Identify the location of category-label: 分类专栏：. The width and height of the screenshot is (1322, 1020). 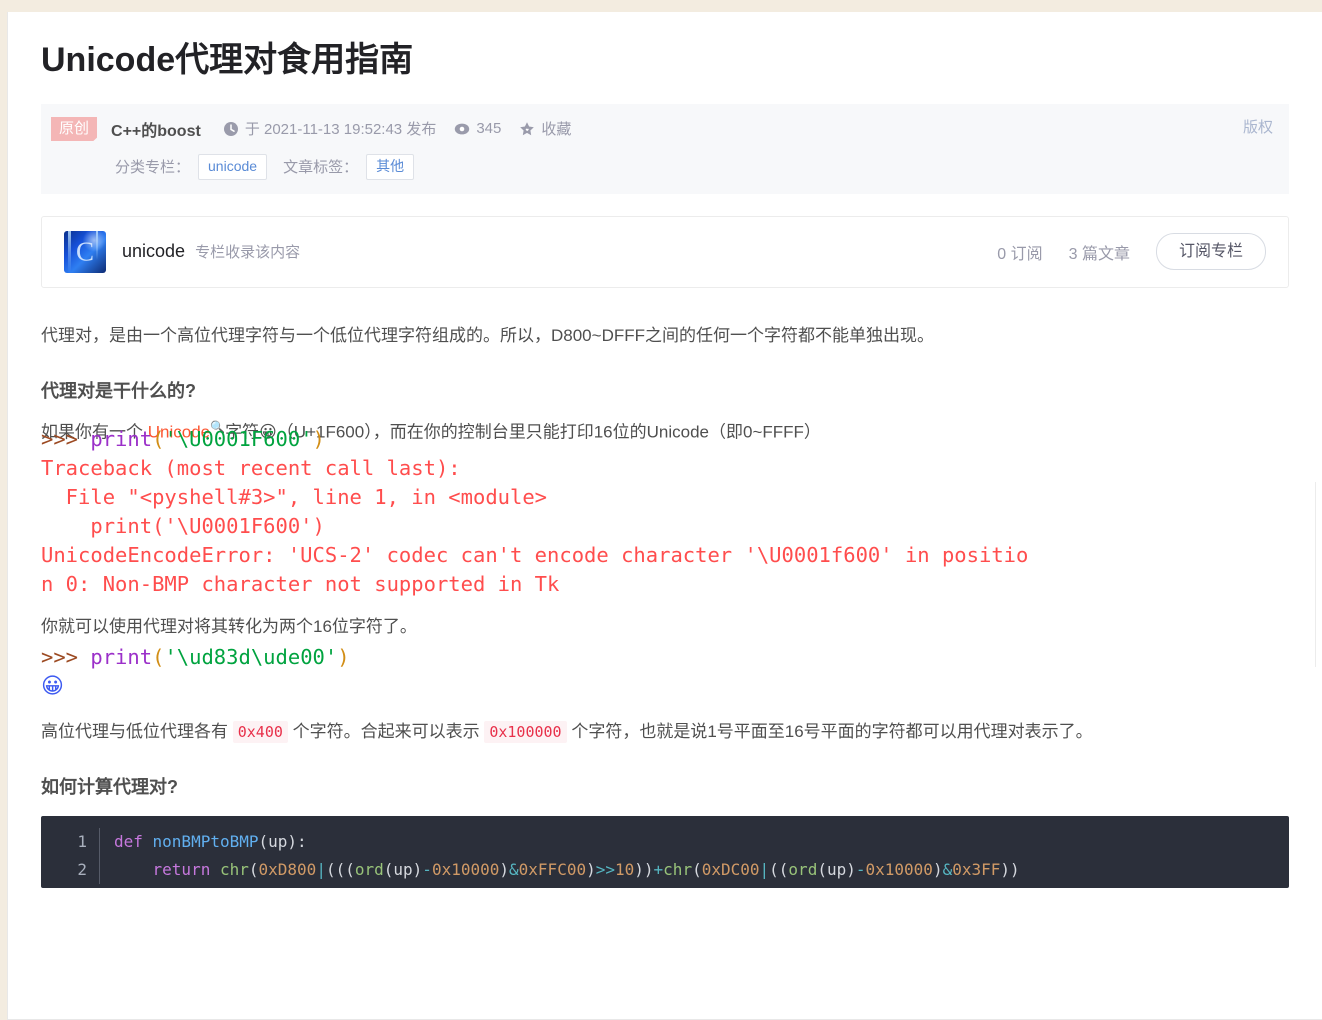
(153, 168).